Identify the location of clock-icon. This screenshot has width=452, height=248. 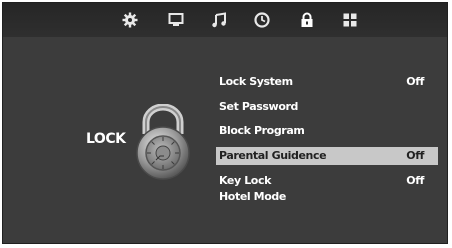
(262, 20).